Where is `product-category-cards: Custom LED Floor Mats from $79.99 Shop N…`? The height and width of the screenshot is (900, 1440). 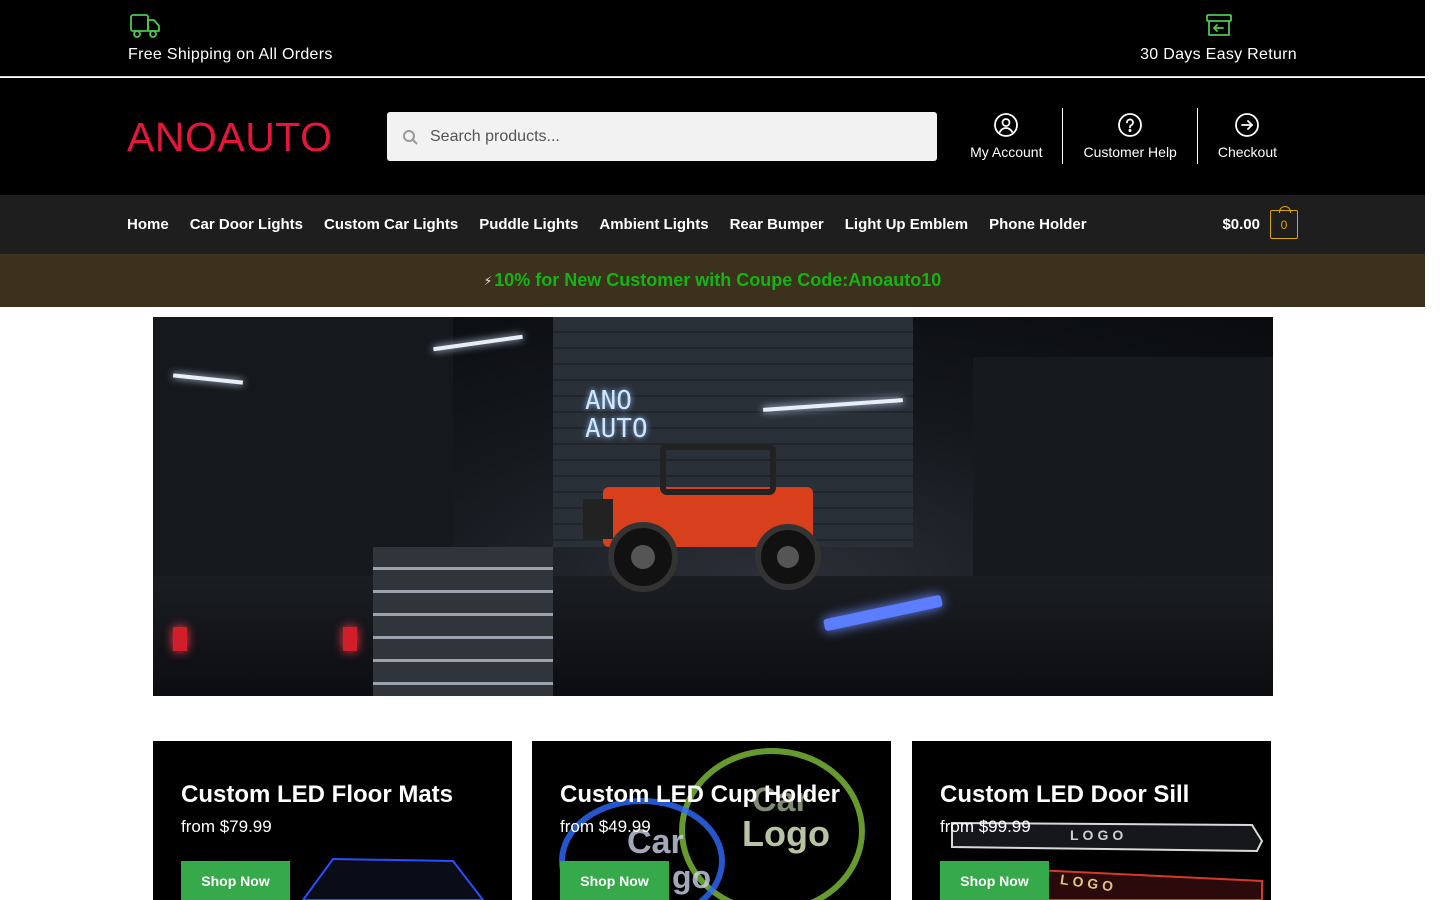 product-category-cards: Custom LED Floor Mats from $79.99 Shop N… is located at coordinates (713, 820).